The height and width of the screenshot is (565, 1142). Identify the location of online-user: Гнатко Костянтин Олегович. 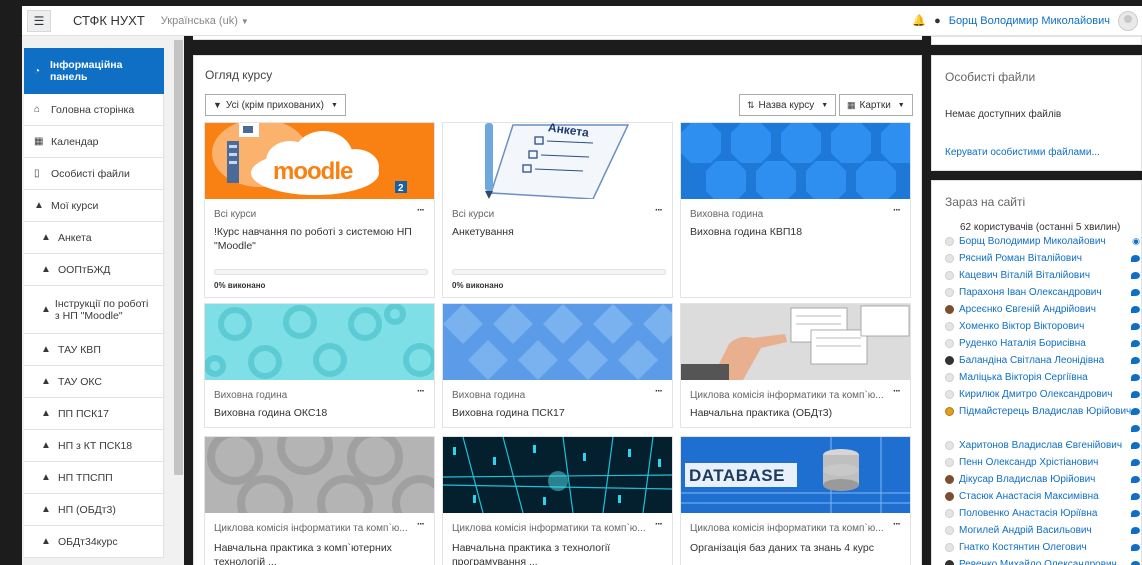
(1042, 547).